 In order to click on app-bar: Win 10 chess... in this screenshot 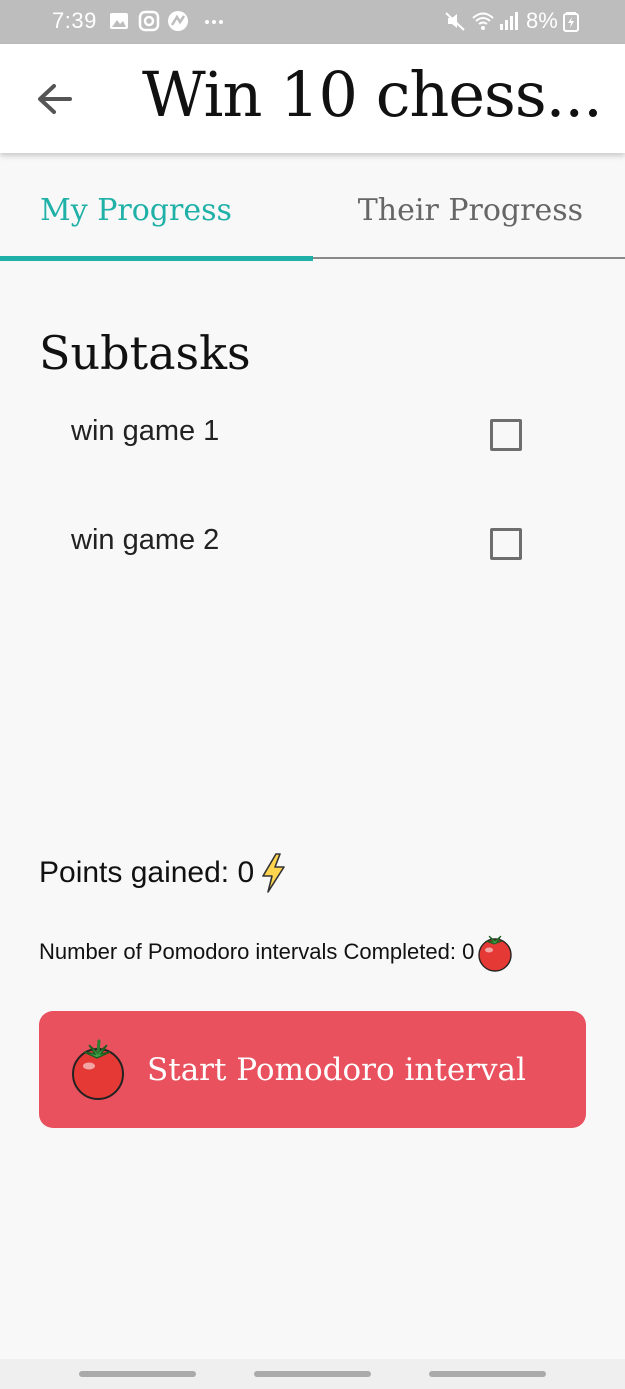, I will do `click(312, 98)`.